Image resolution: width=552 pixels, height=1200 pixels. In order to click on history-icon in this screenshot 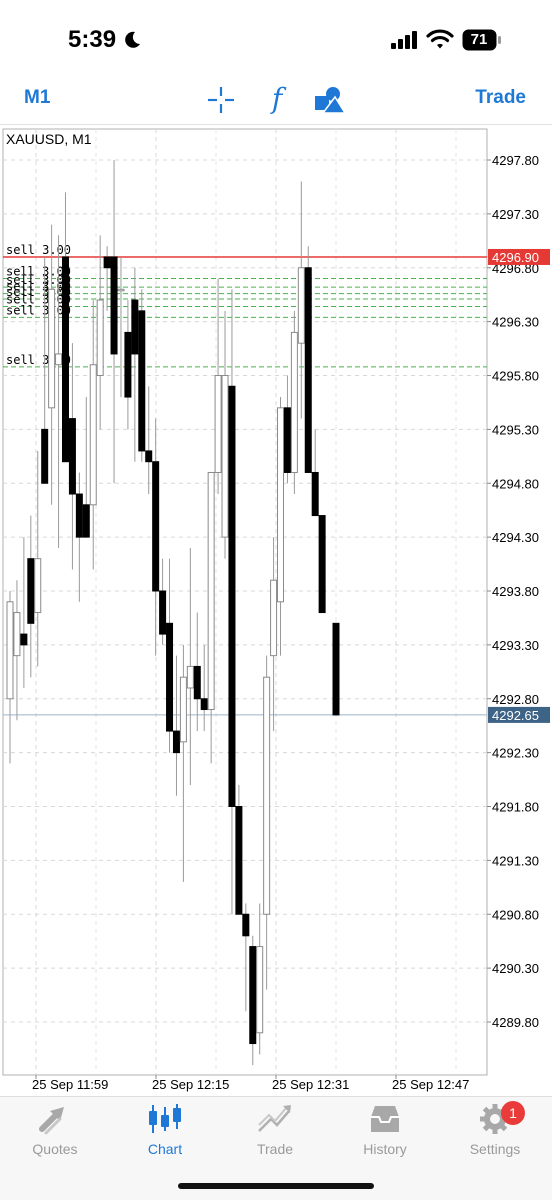, I will do `click(385, 1119)`.